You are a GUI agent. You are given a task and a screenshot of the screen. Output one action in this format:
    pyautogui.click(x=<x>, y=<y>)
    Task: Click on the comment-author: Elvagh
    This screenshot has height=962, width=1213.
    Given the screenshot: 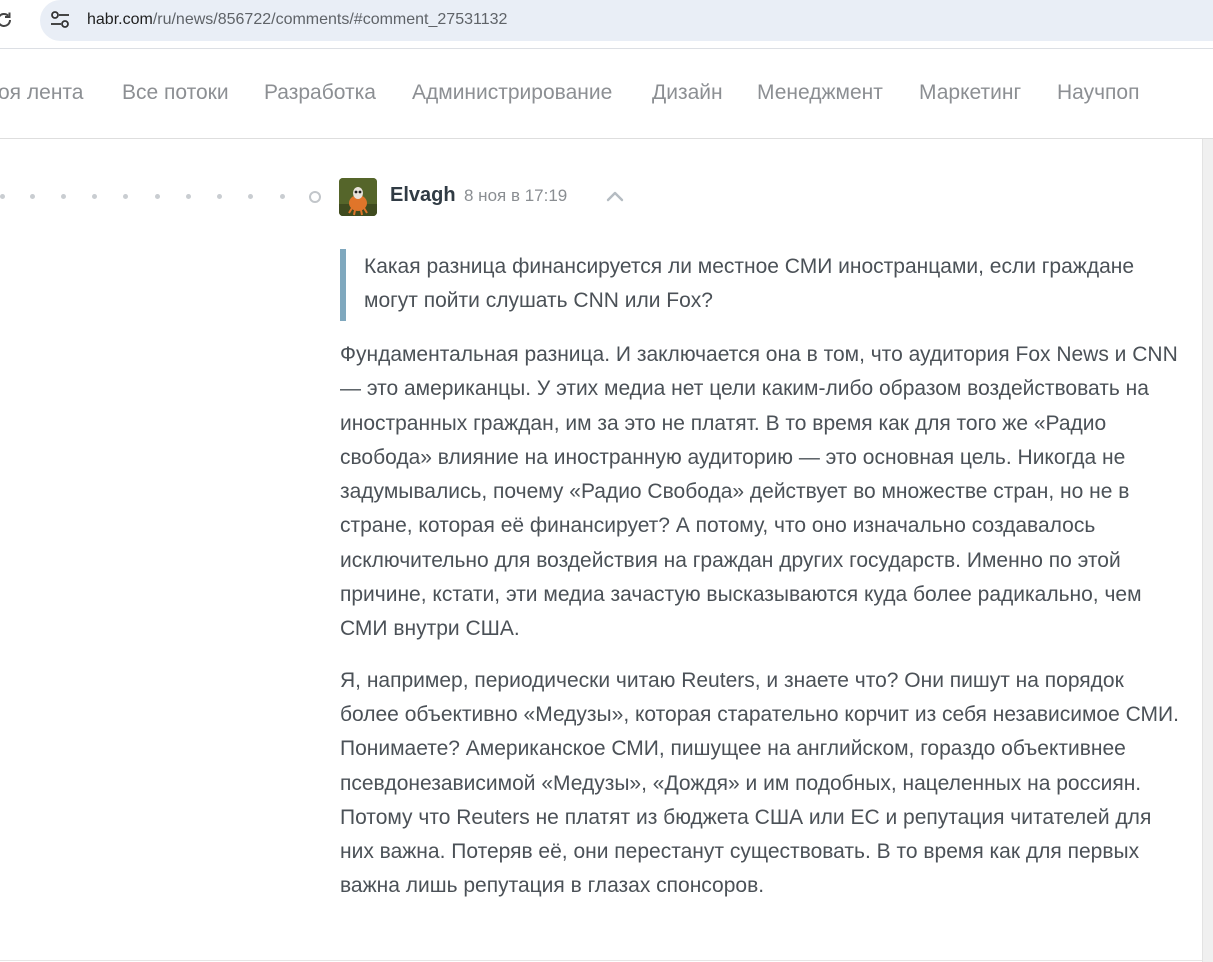 What is the action you would take?
    pyautogui.click(x=423, y=195)
    